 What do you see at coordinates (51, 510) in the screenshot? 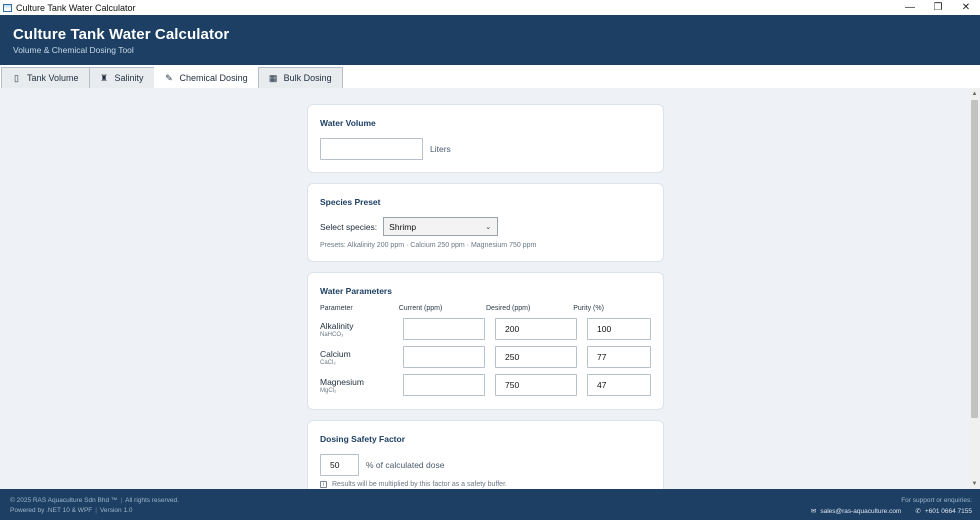
I see `footer-powered: Powered by .NET 10 & WPF` at bounding box center [51, 510].